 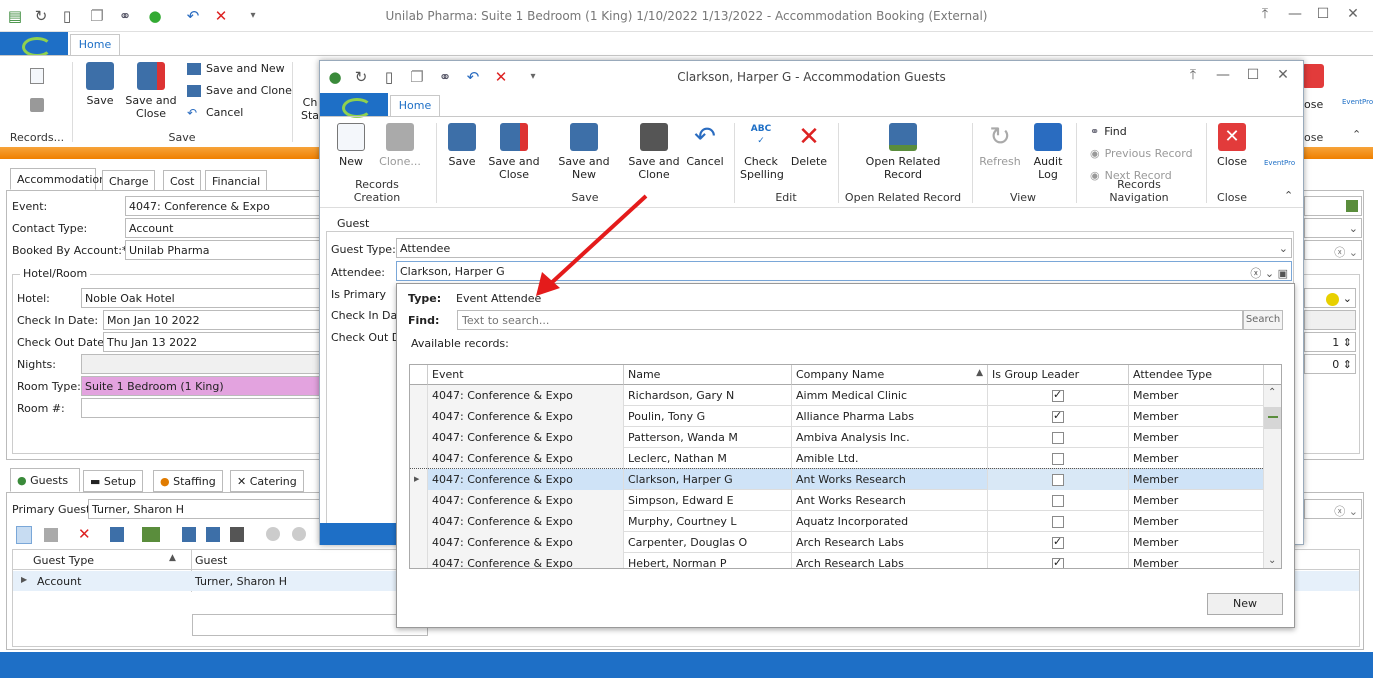 What do you see at coordinates (203, 364) in the screenshot?
I see `nights-field` at bounding box center [203, 364].